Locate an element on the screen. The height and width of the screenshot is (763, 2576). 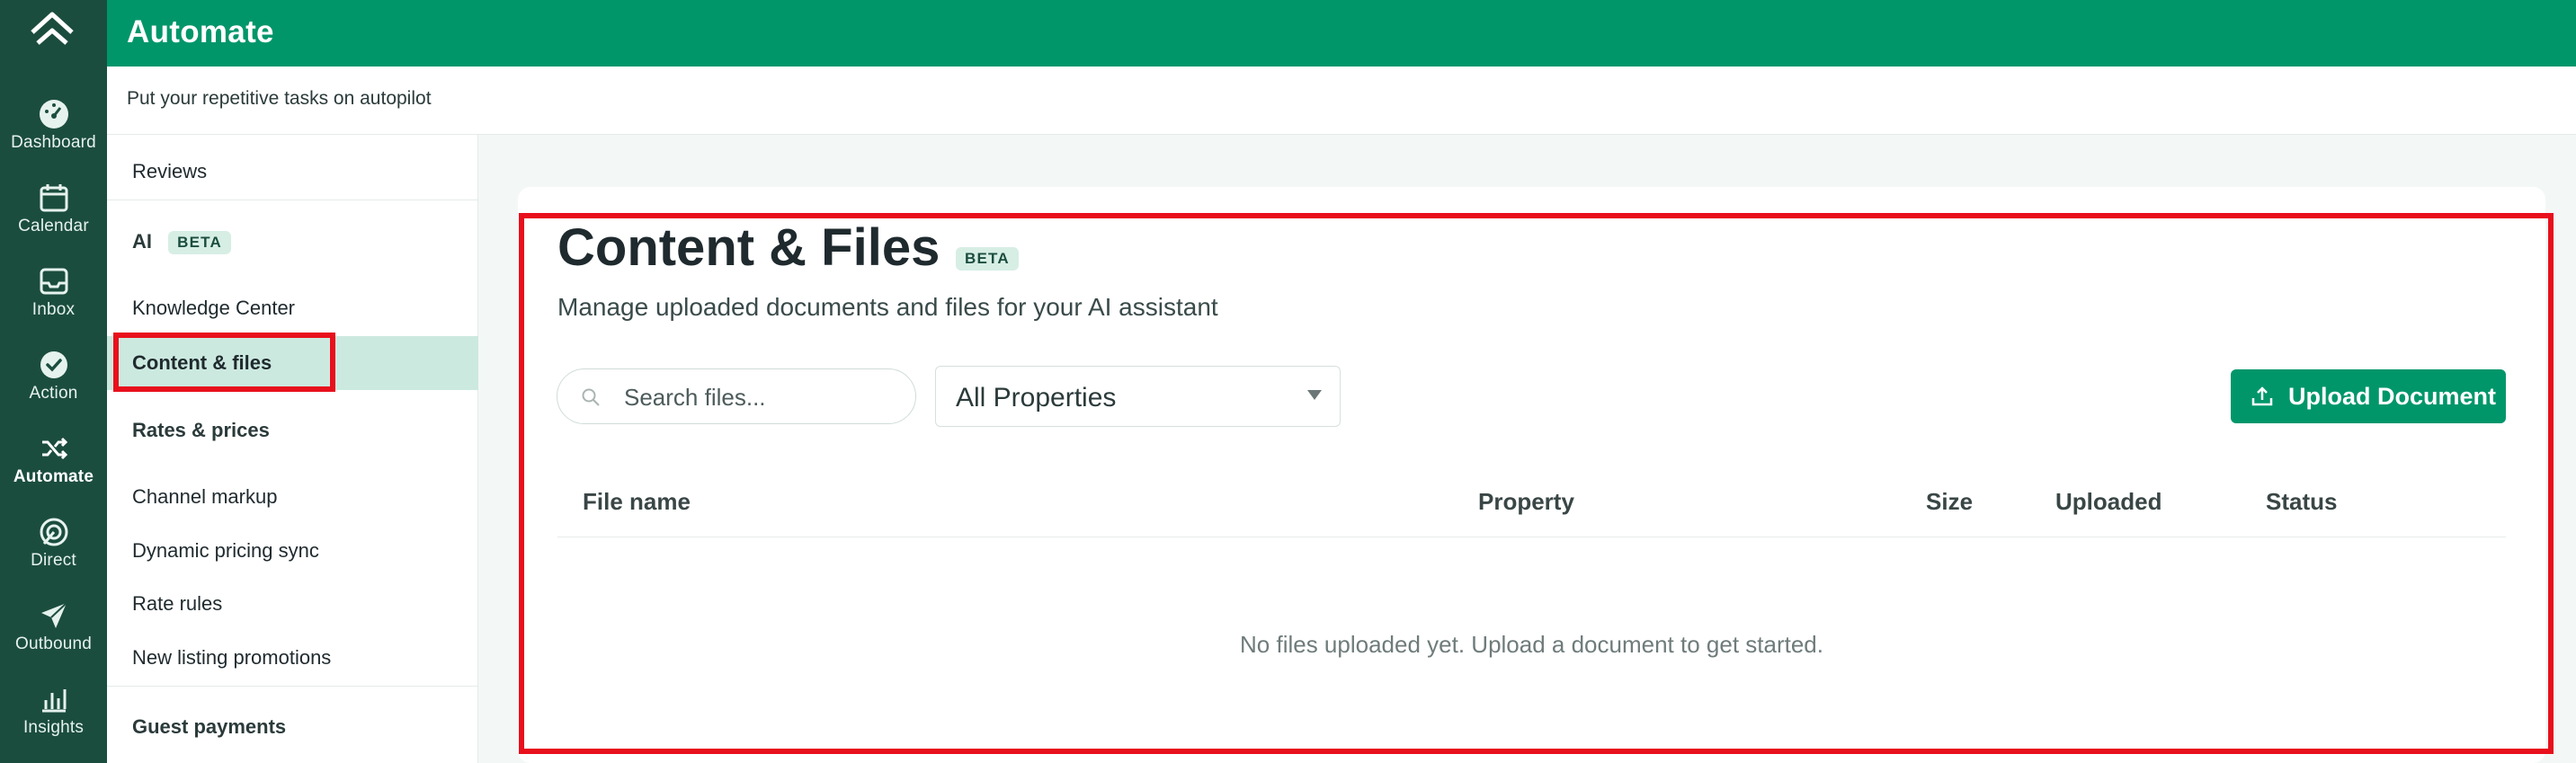
app-header: Automate is located at coordinates (1342, 33).